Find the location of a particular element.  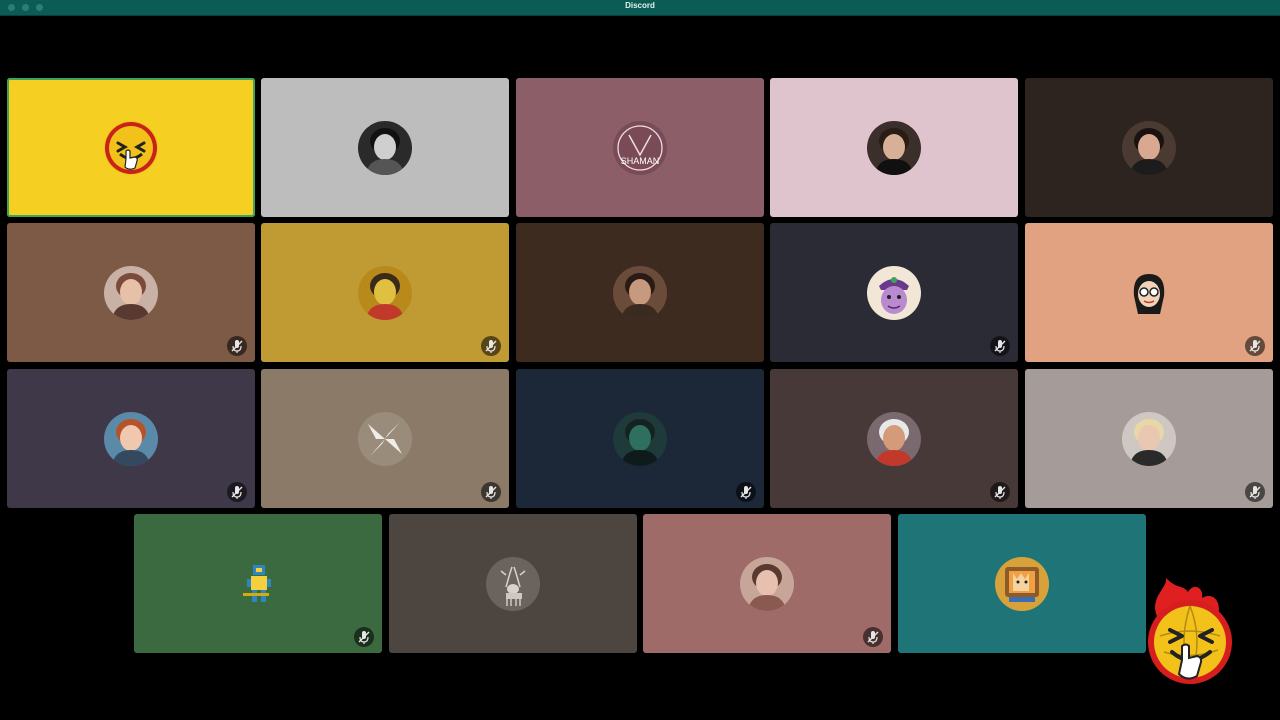

woman-photo-avatar is located at coordinates (1149, 147).